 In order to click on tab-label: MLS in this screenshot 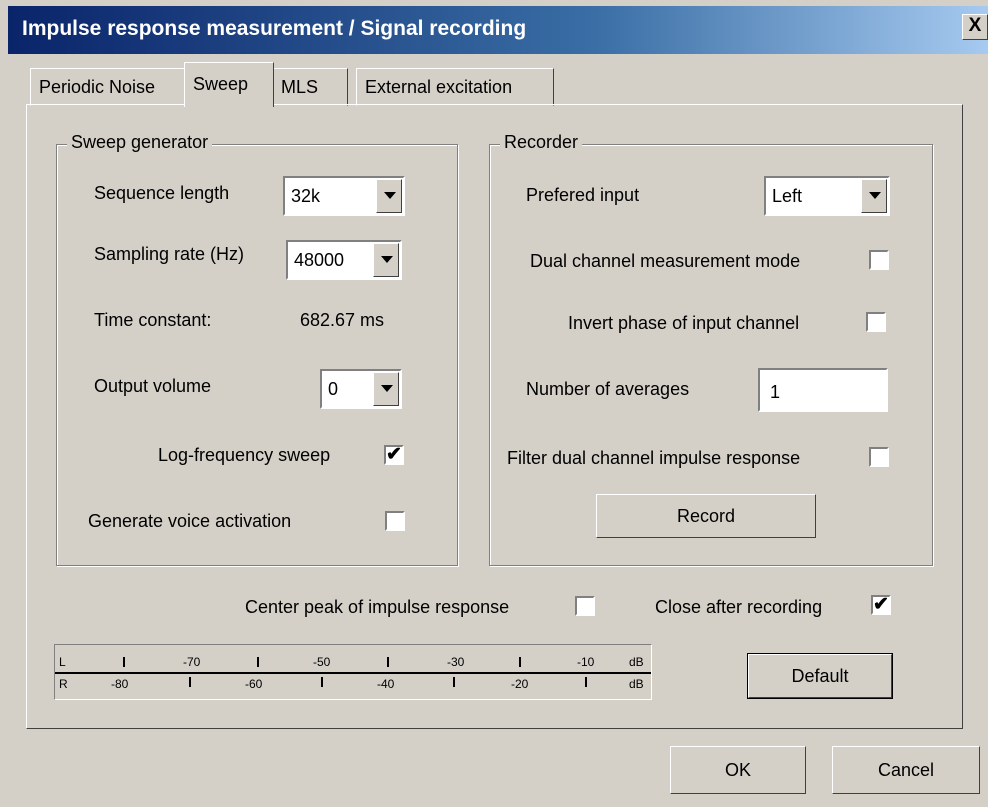, I will do `click(300, 87)`.